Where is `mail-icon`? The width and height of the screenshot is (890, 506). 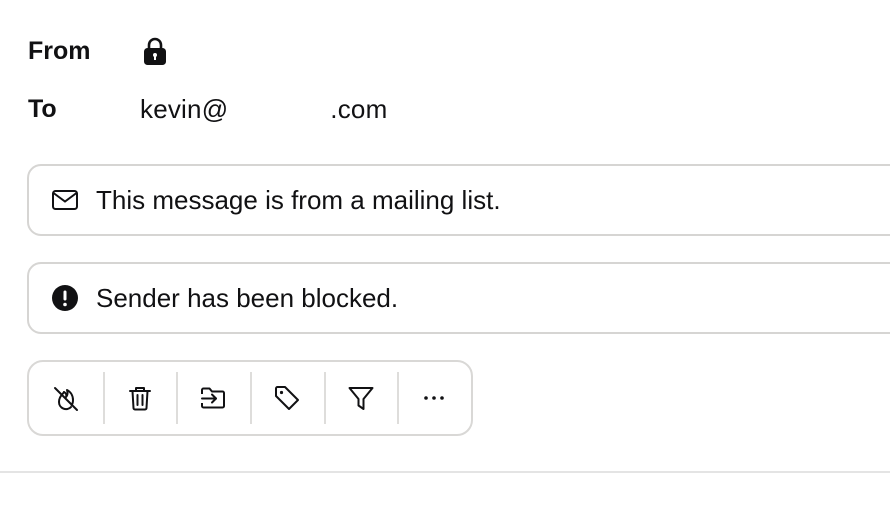 mail-icon is located at coordinates (65, 200).